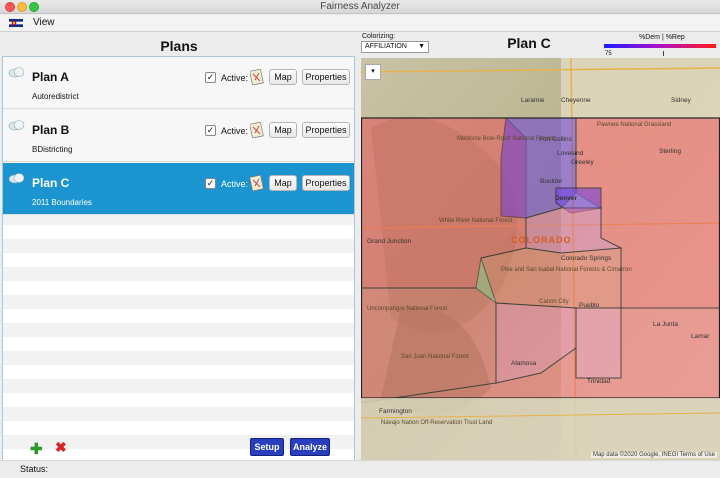  I want to click on plus-icon: ✚, so click(36, 449).